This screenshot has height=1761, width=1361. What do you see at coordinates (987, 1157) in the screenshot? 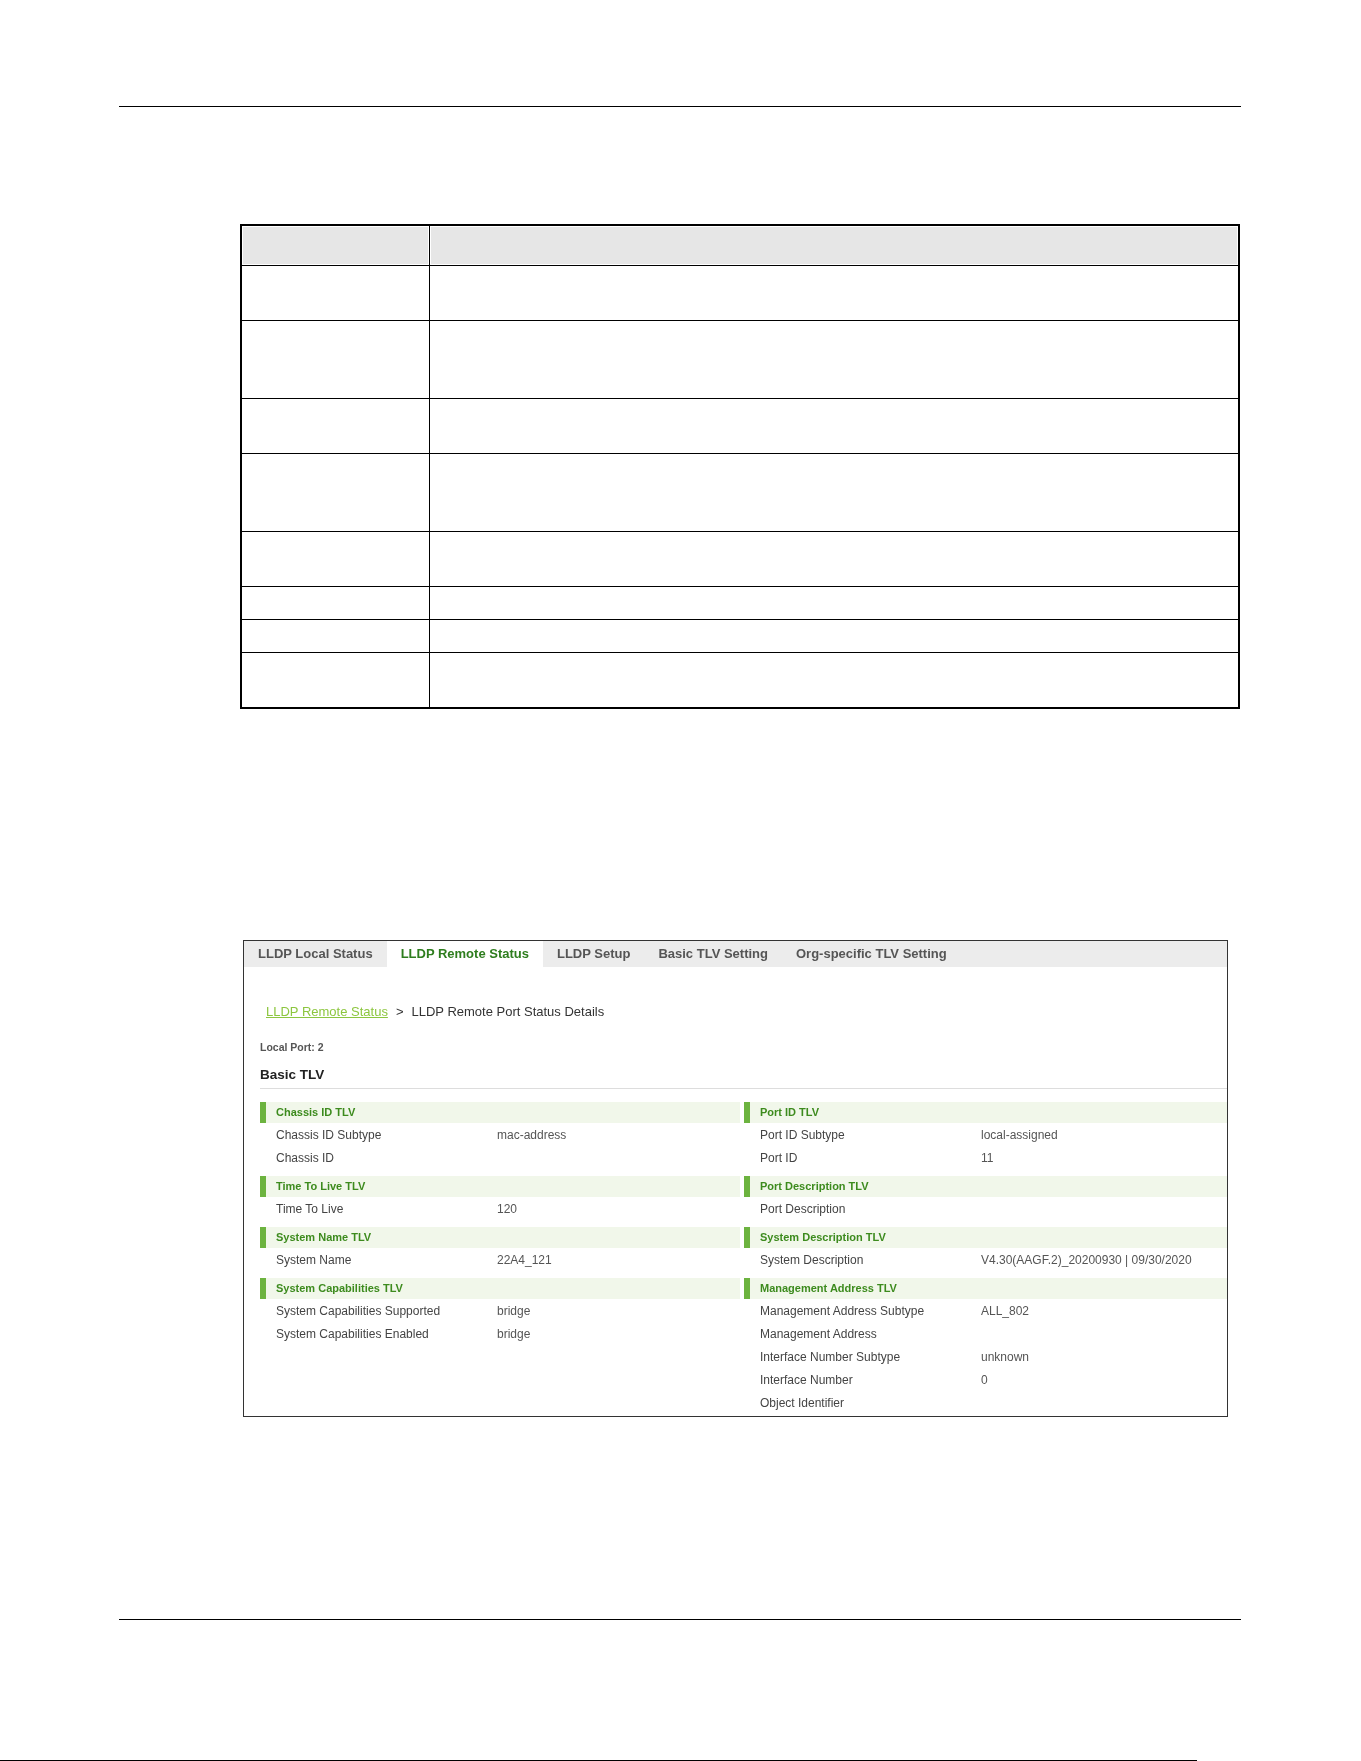
I see `field-value: 11` at bounding box center [987, 1157].